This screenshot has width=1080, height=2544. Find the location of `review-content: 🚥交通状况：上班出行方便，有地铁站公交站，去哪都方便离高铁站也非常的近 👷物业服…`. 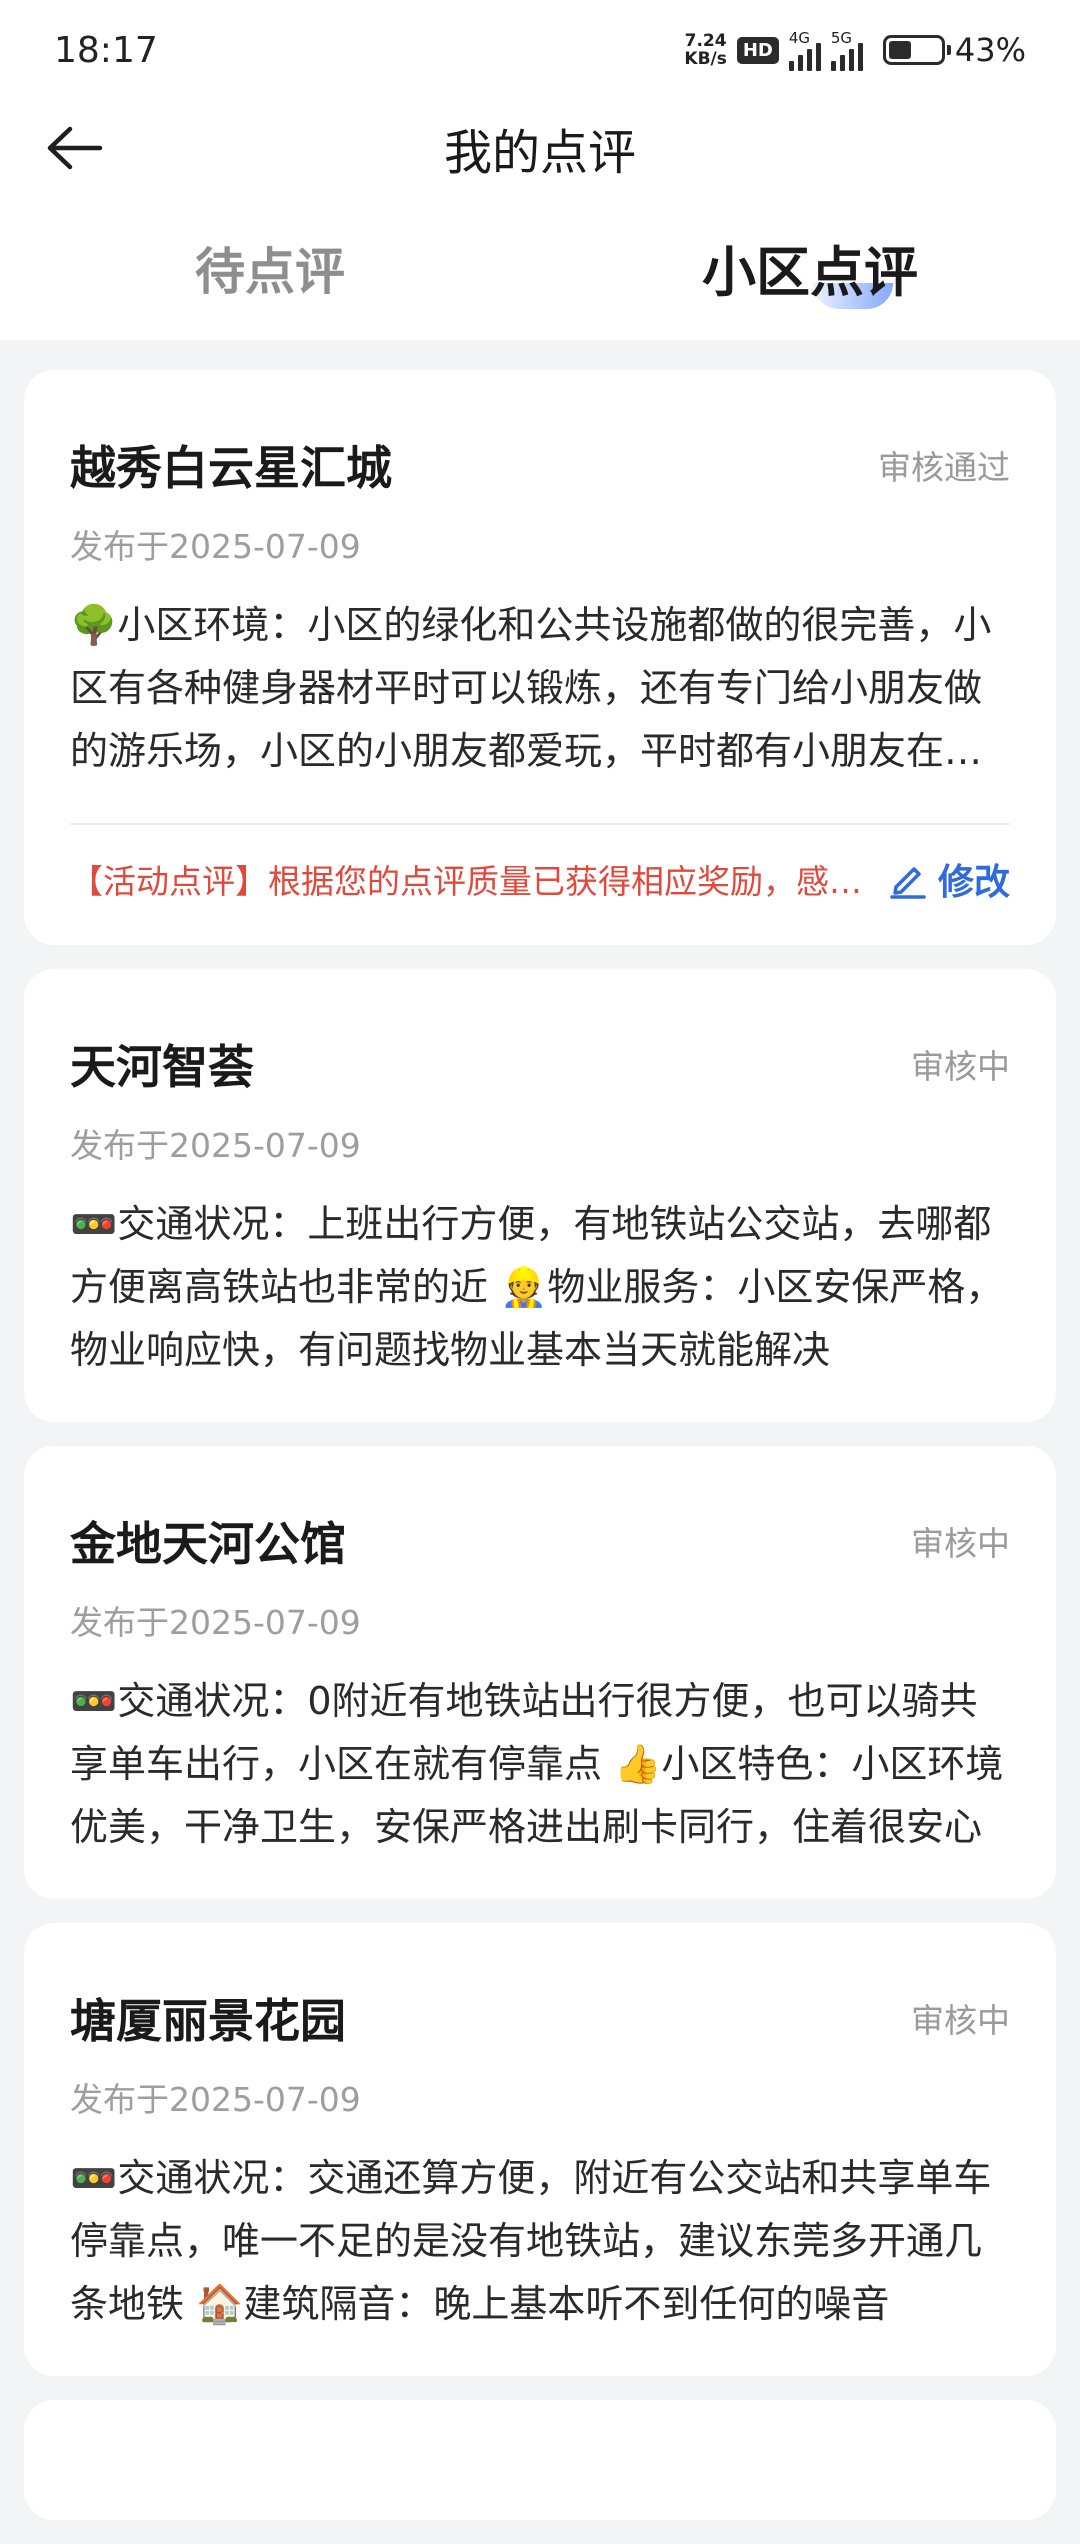

review-content: 🚥交通状况：上班出行方便，有地铁站公交站，去哪都方便离高铁站也非常的近 👷物业服… is located at coordinates (537, 1287).